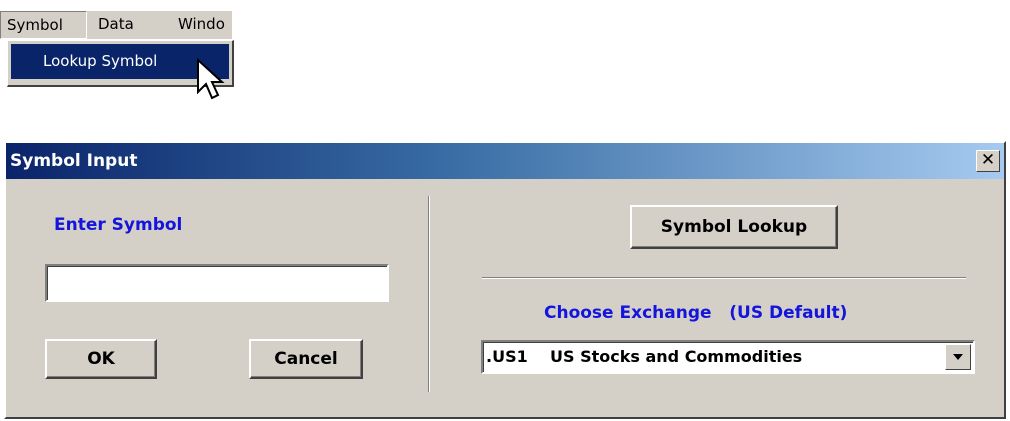 The height and width of the screenshot is (421, 1010). What do you see at coordinates (429, 294) in the screenshot?
I see `vertical-divider` at bounding box center [429, 294].